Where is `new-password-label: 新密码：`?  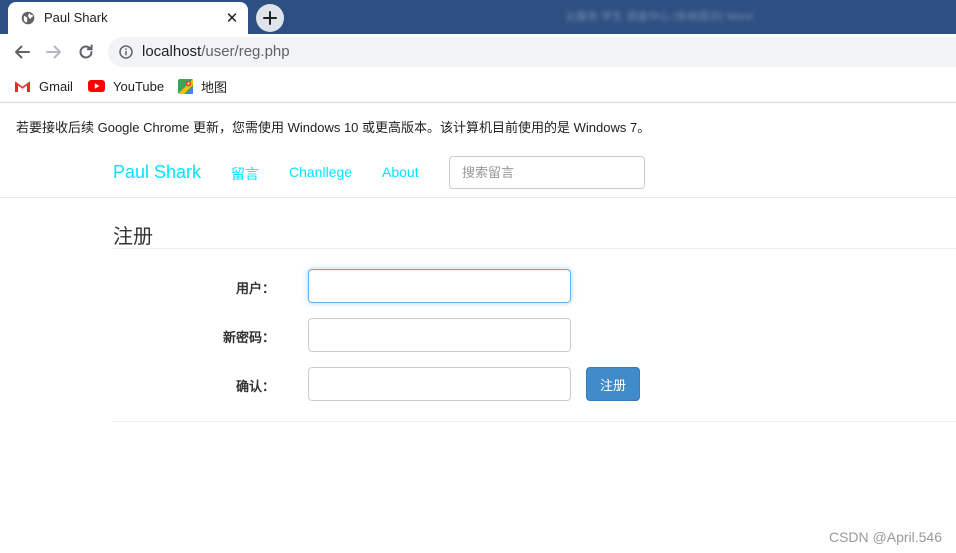
new-password-label: 新密码： is located at coordinates (248, 337).